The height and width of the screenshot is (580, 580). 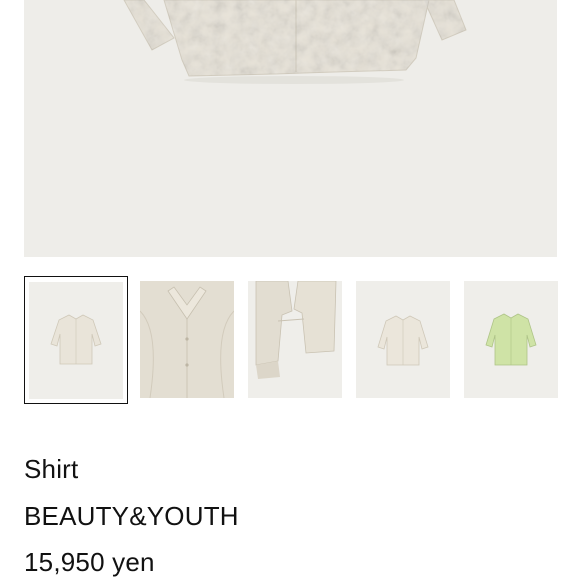 I want to click on brand-name: BEAUTY&YOUTH, so click(x=289, y=516).